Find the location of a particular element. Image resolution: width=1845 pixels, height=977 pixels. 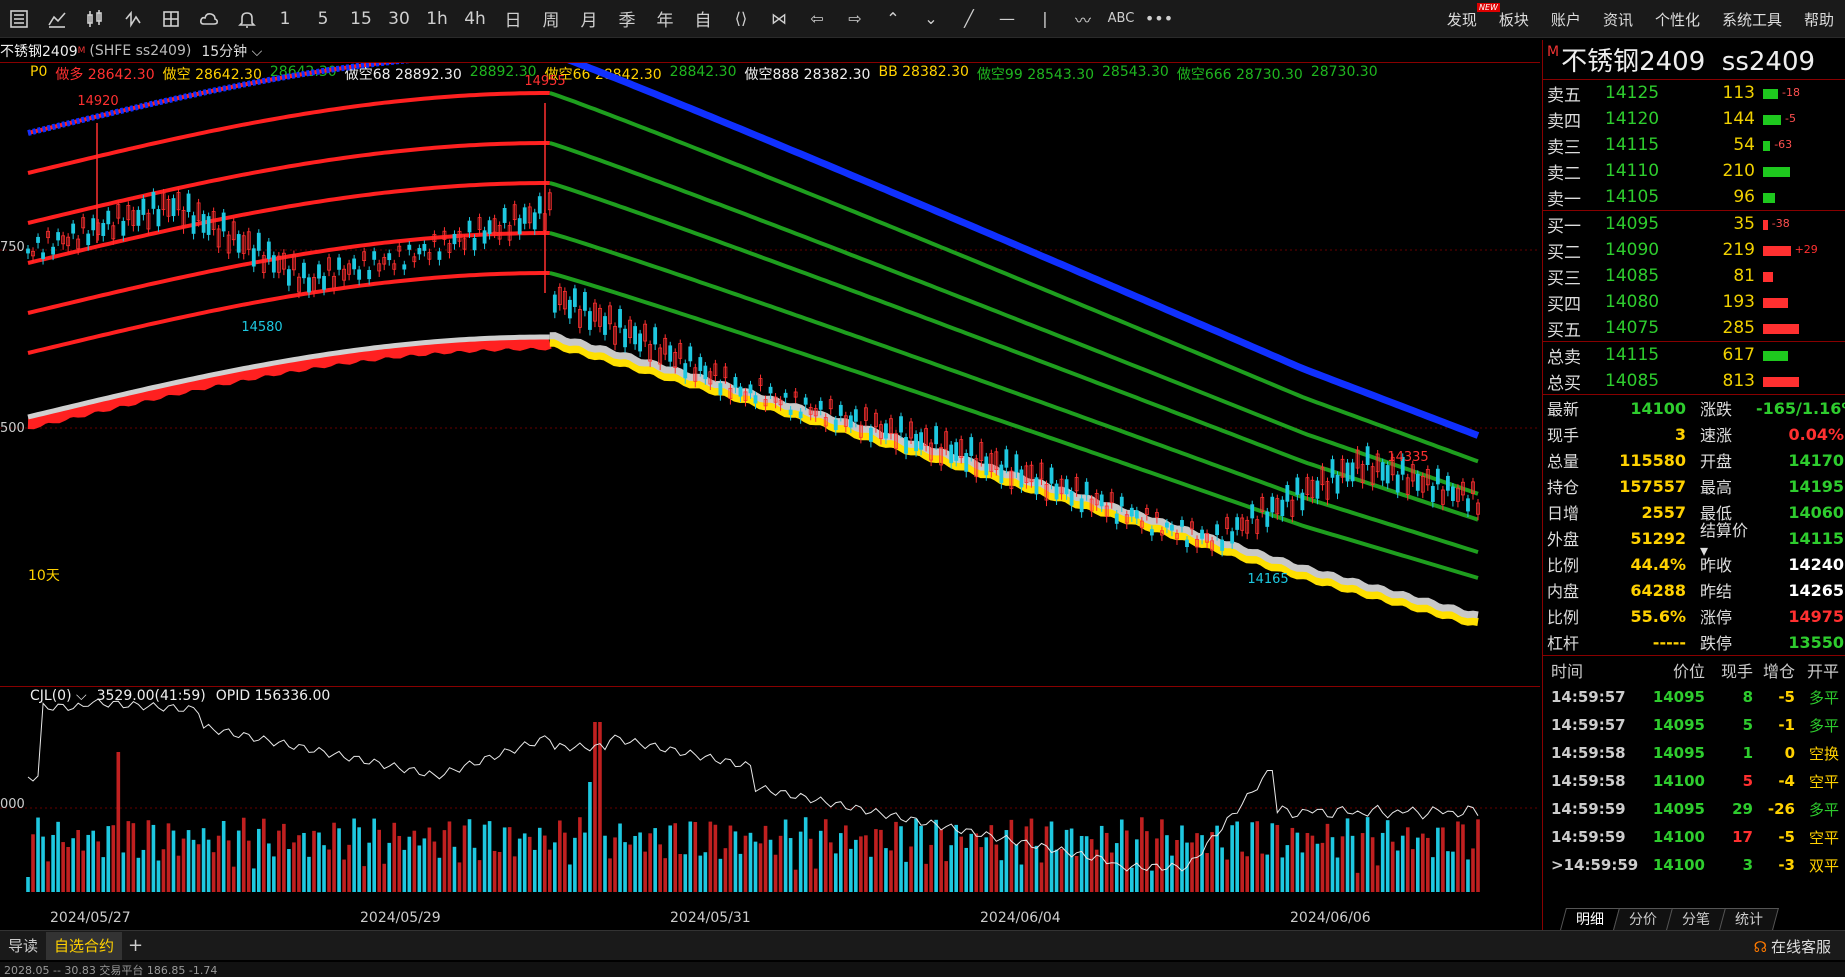

arrow-right-icon: ⇨ is located at coordinates (855, 19).